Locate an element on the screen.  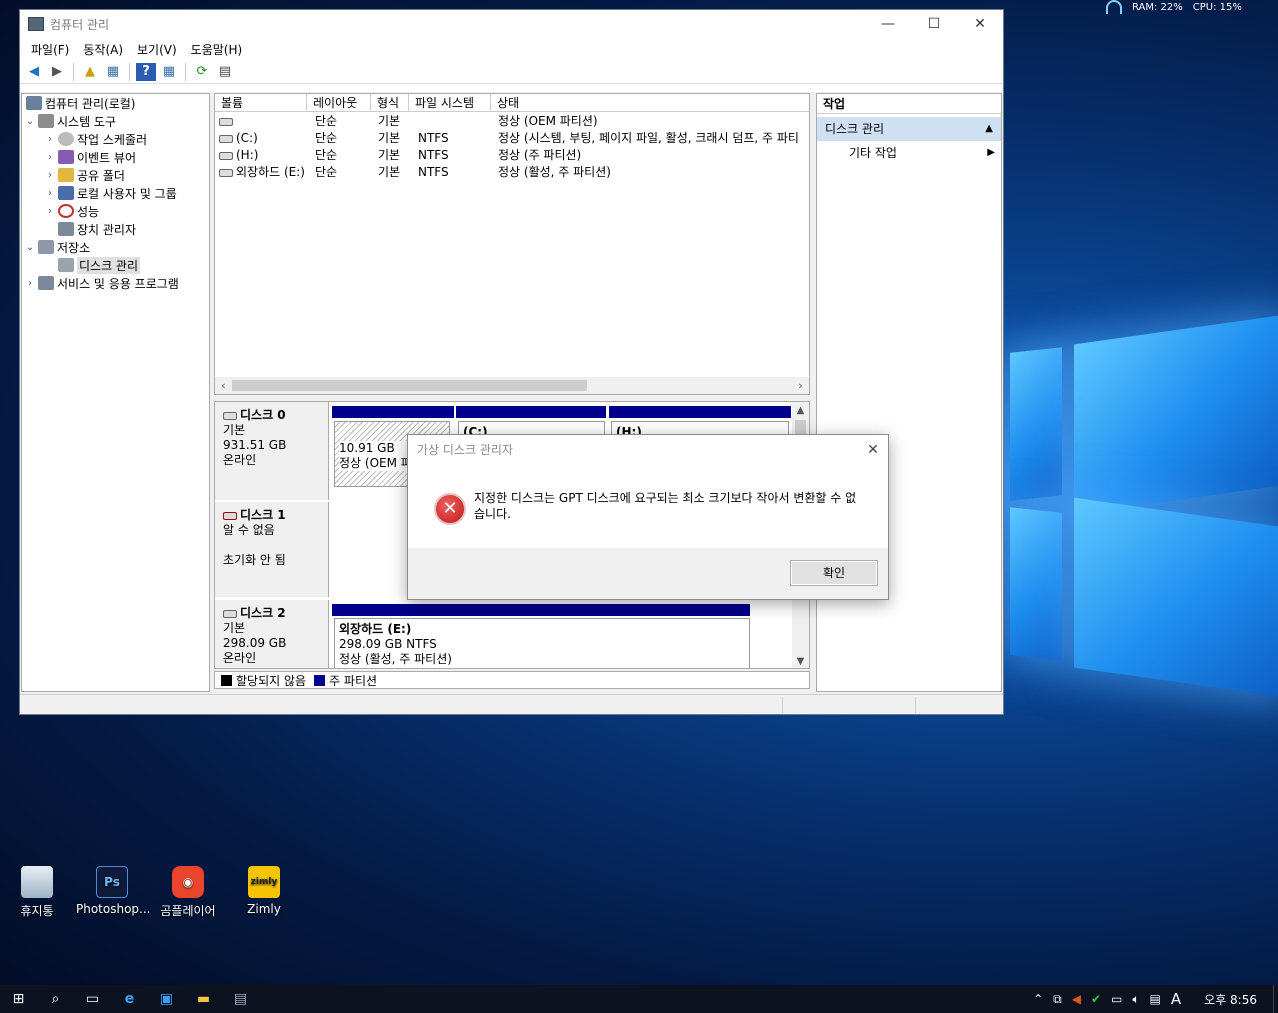
more-actions-item: 기타 작업 ▶ is located at coordinates (909, 153).